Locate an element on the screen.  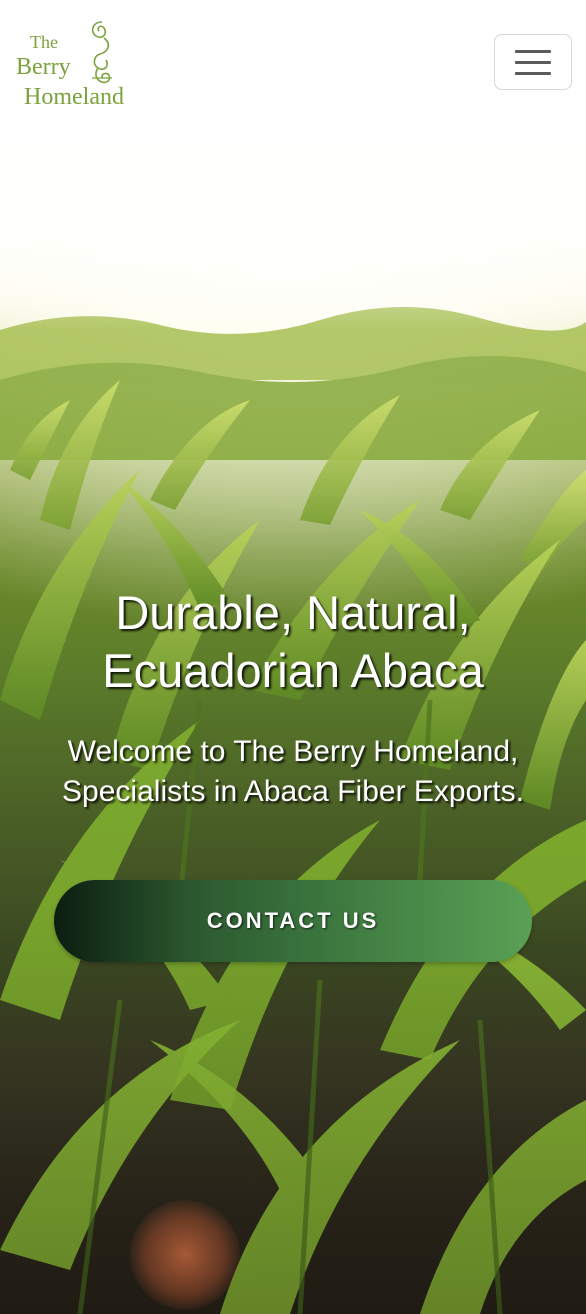
logo-text-homeland: Homeland is located at coordinates (74, 97).